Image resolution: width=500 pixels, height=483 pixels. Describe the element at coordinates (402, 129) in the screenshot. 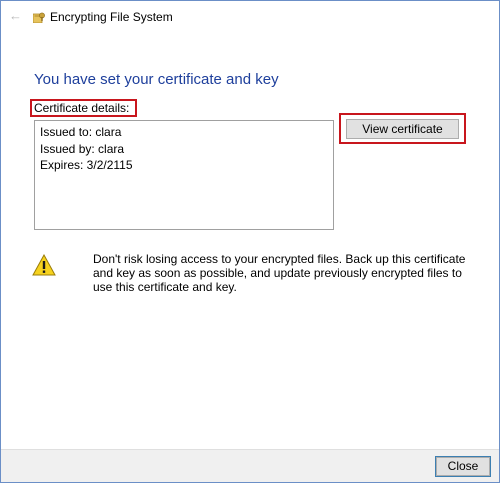

I see `view-certificate-button: View certificate` at that location.